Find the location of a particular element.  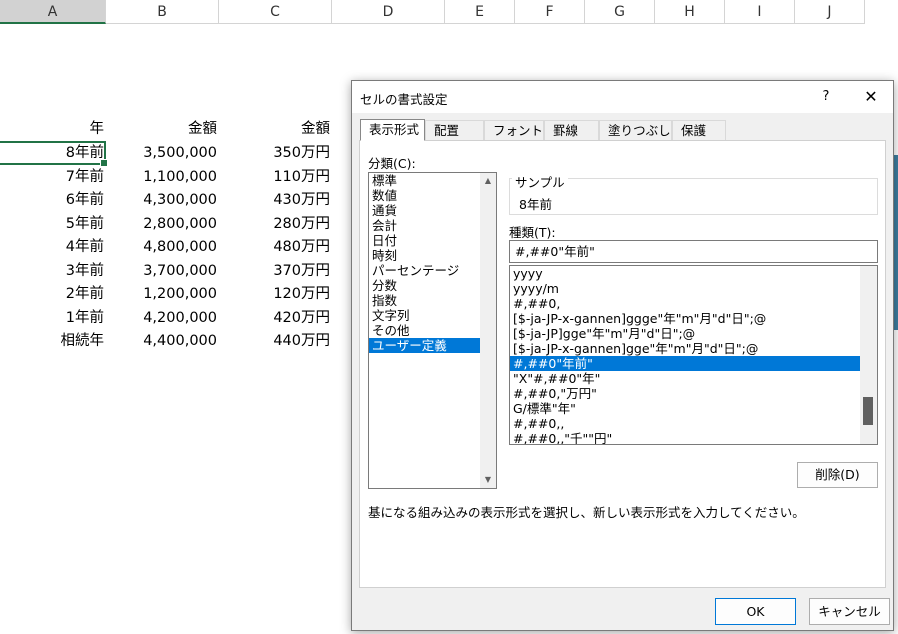

category-item: 日付 is located at coordinates (432, 240).